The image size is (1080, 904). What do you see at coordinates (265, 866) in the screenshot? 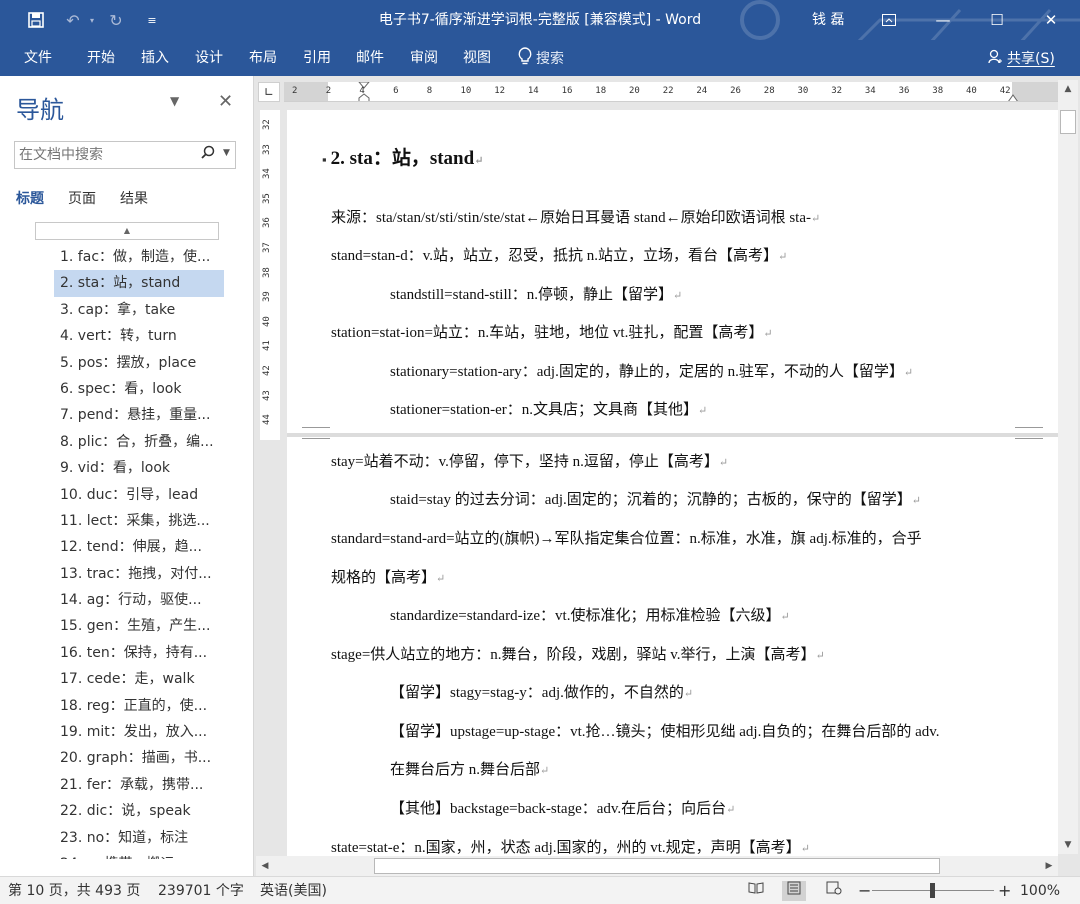
I see `scroll-left-icon: ◀` at bounding box center [265, 866].